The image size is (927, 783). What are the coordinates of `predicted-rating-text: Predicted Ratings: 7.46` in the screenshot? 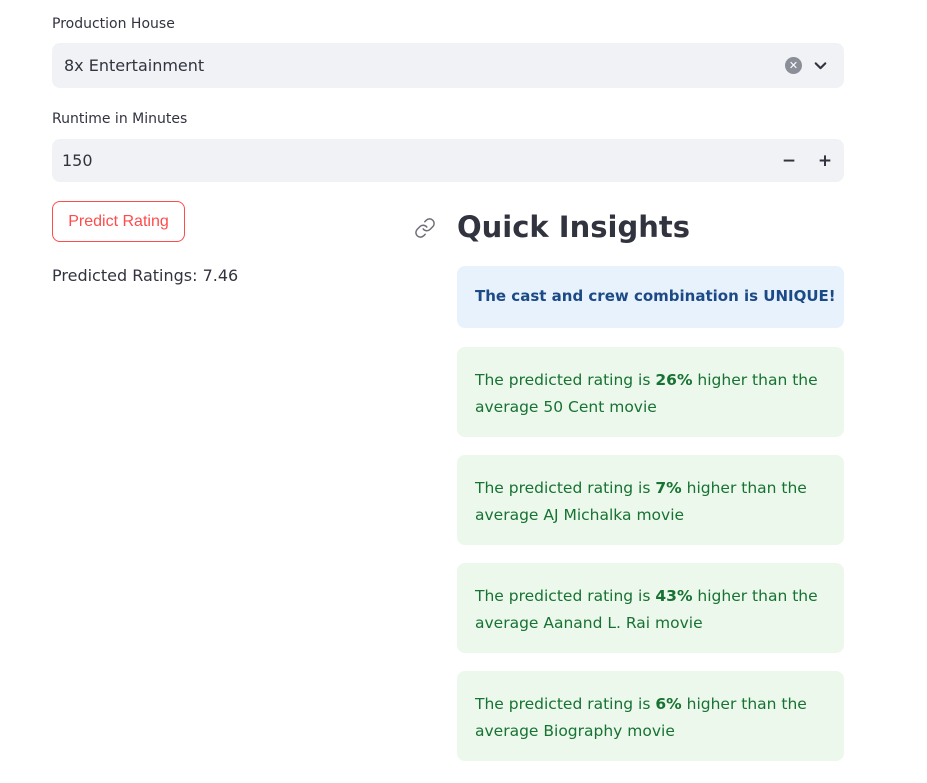 It's located at (145, 275).